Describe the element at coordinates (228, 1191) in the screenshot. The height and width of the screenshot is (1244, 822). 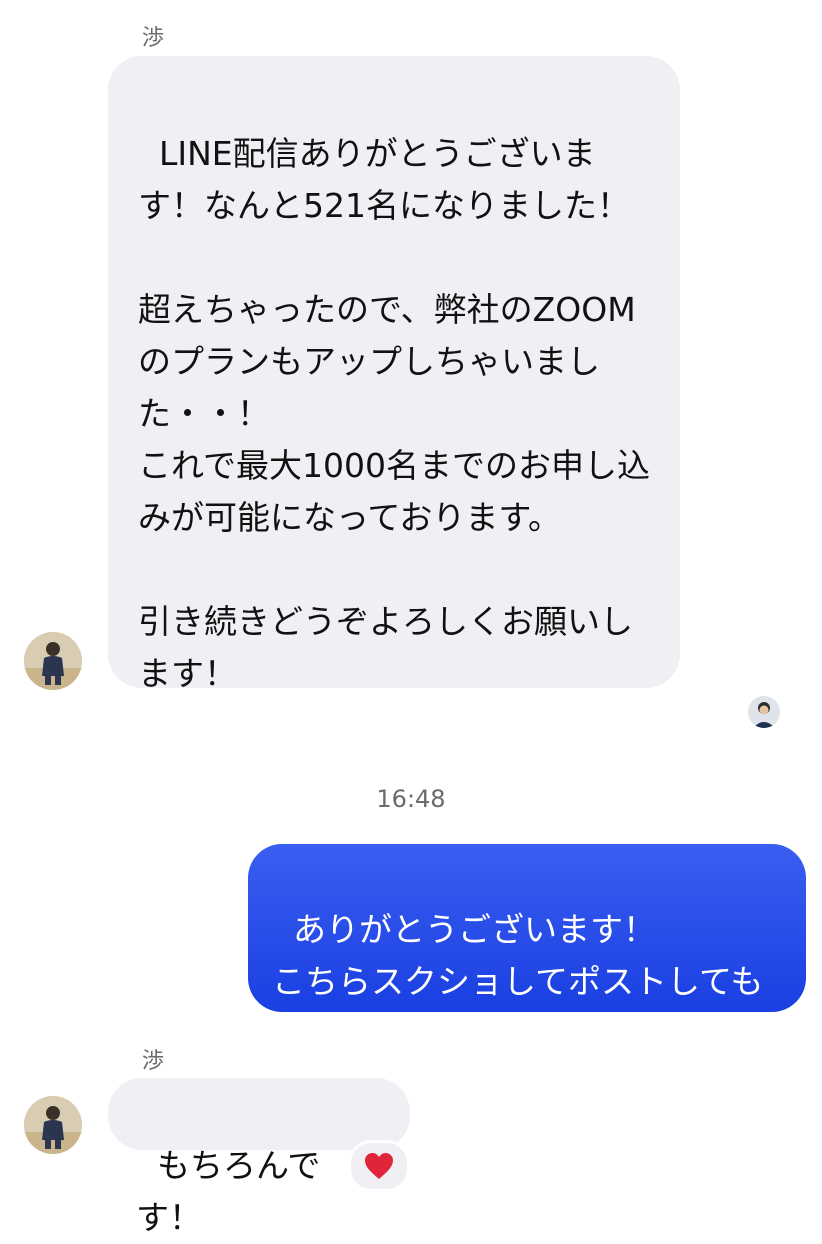
I see `message-text: もちろんです！` at that location.